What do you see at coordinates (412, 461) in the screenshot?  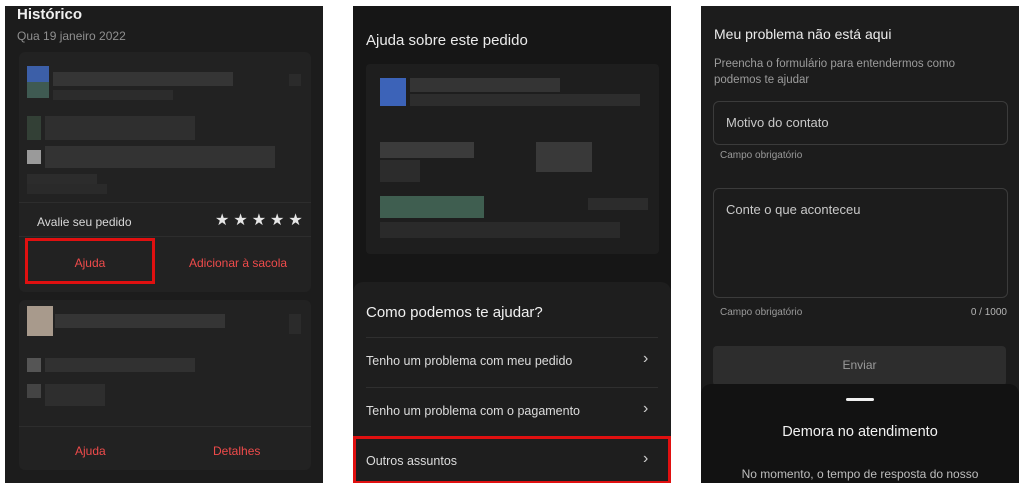 I see `option-label: Outros assuntos` at bounding box center [412, 461].